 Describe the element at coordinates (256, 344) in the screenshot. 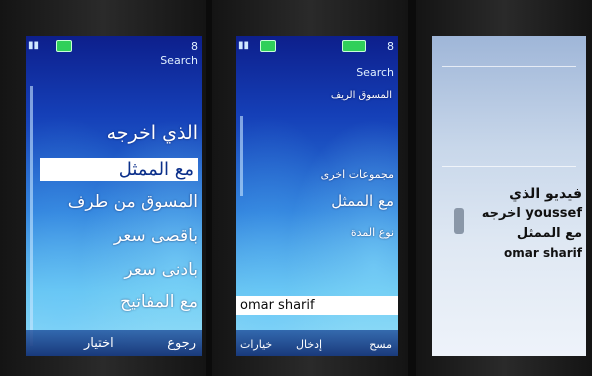

I see `softkey-options: خيارات` at that location.